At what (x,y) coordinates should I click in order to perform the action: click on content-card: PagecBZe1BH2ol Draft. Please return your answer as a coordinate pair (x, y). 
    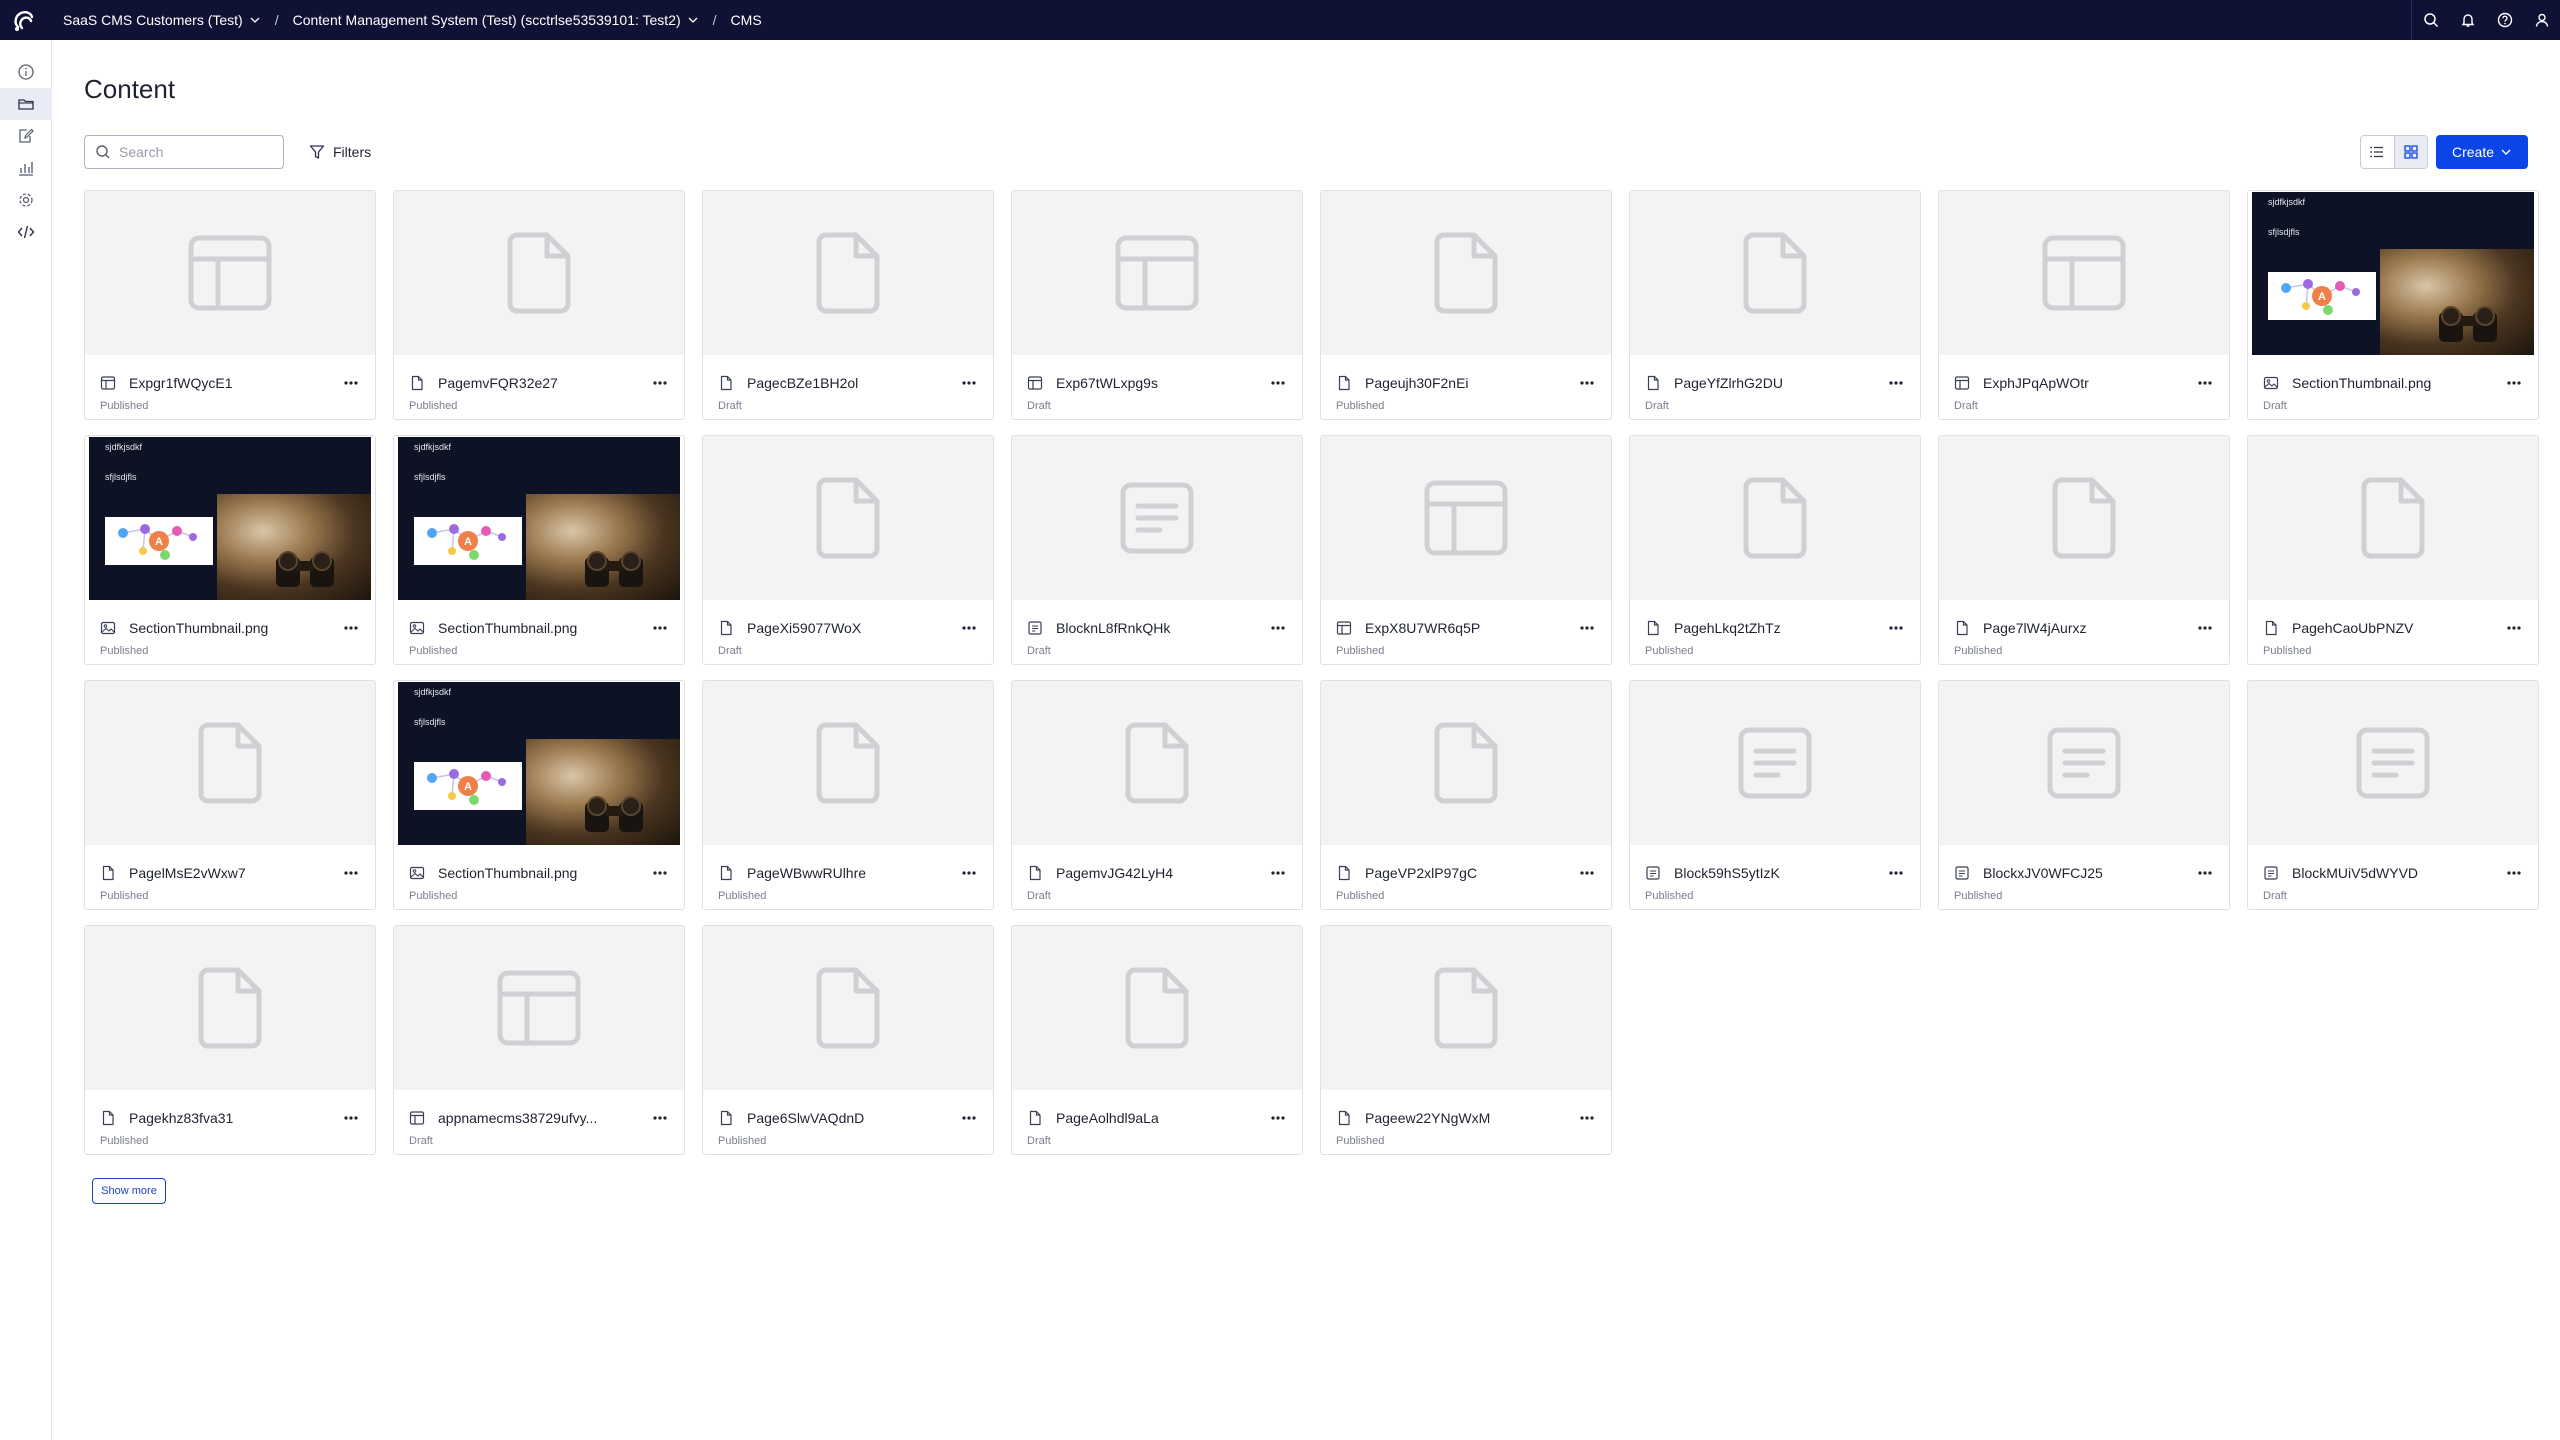
    Looking at the image, I should click on (848, 305).